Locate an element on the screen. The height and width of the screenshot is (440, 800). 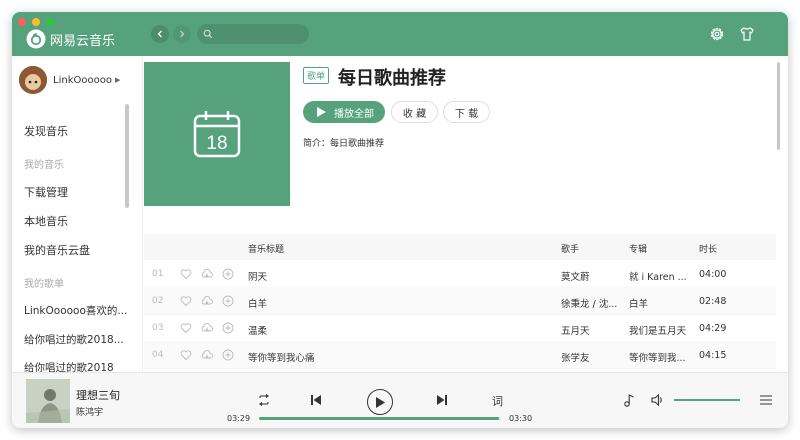
sidebar-scrollbar is located at coordinates (127, 156).